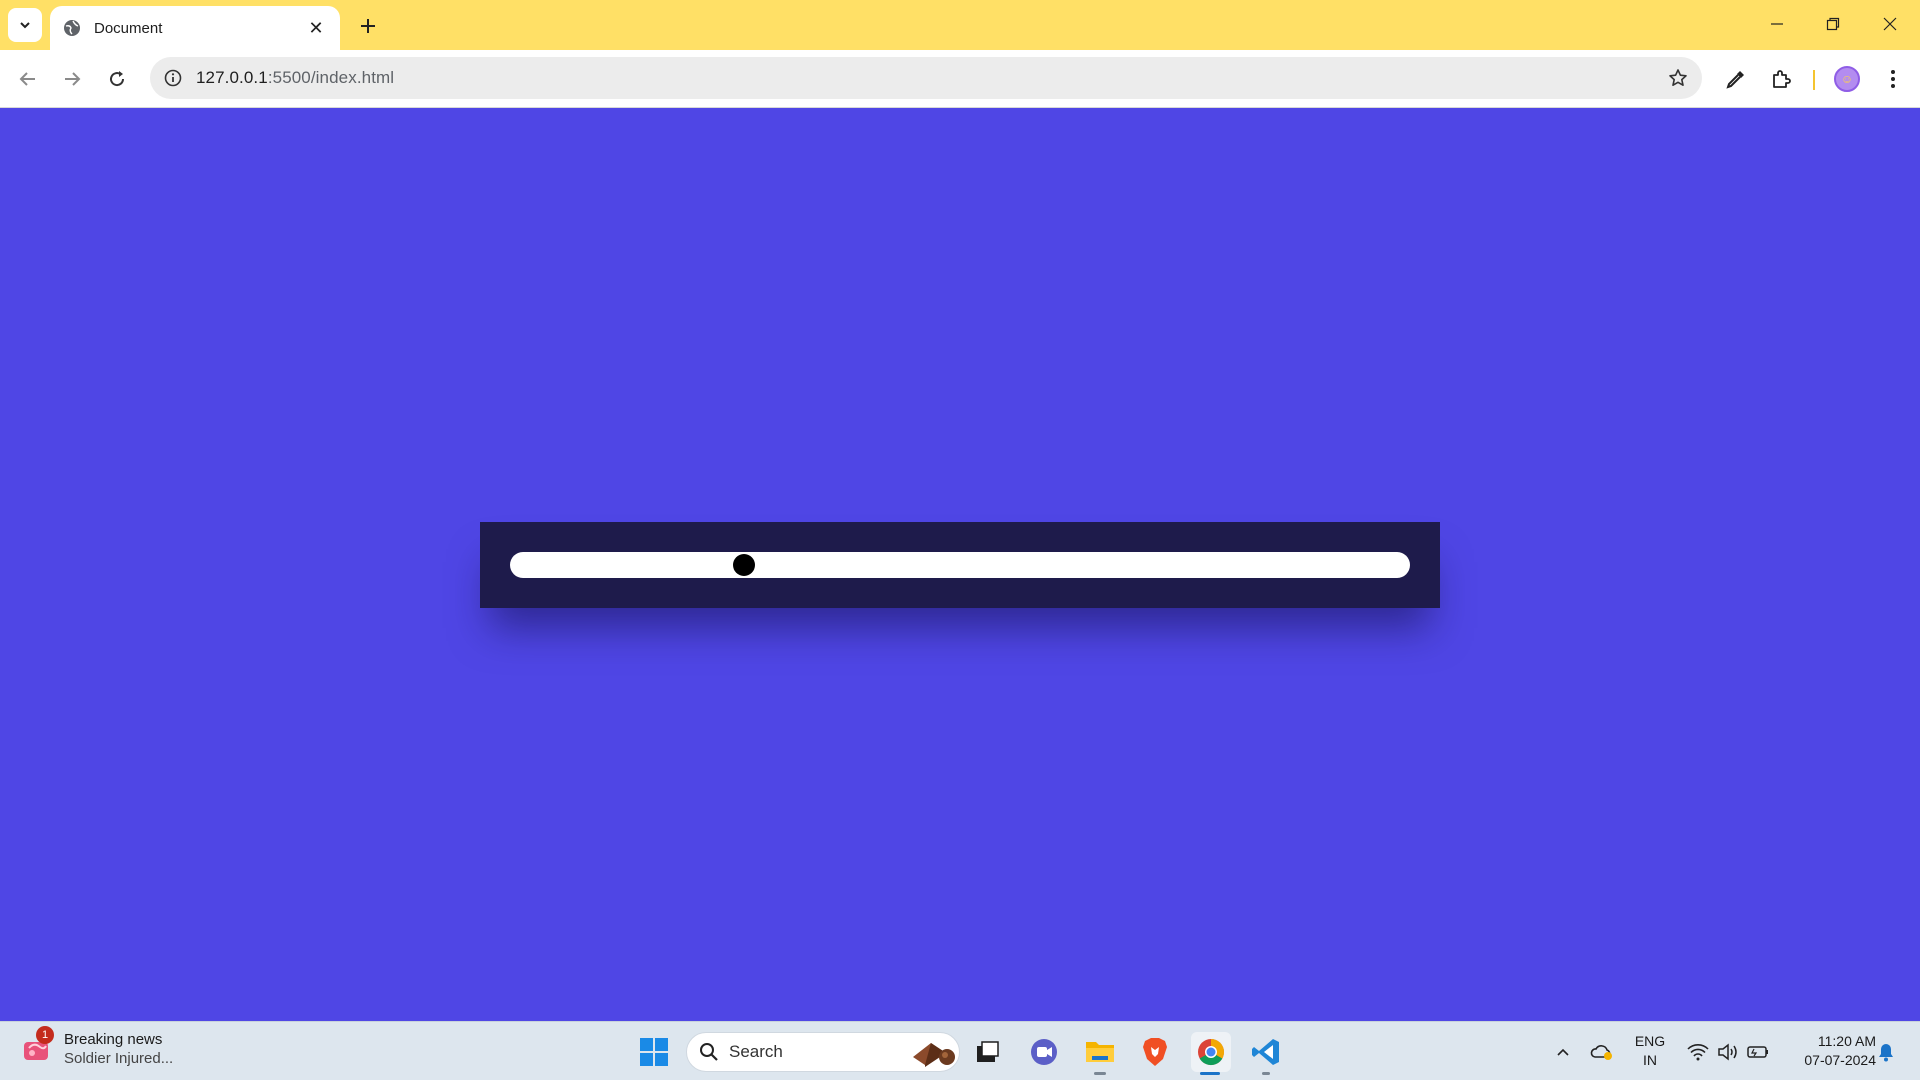 This screenshot has width=1920, height=1080. I want to click on eyedropper-icon, so click(1736, 79).